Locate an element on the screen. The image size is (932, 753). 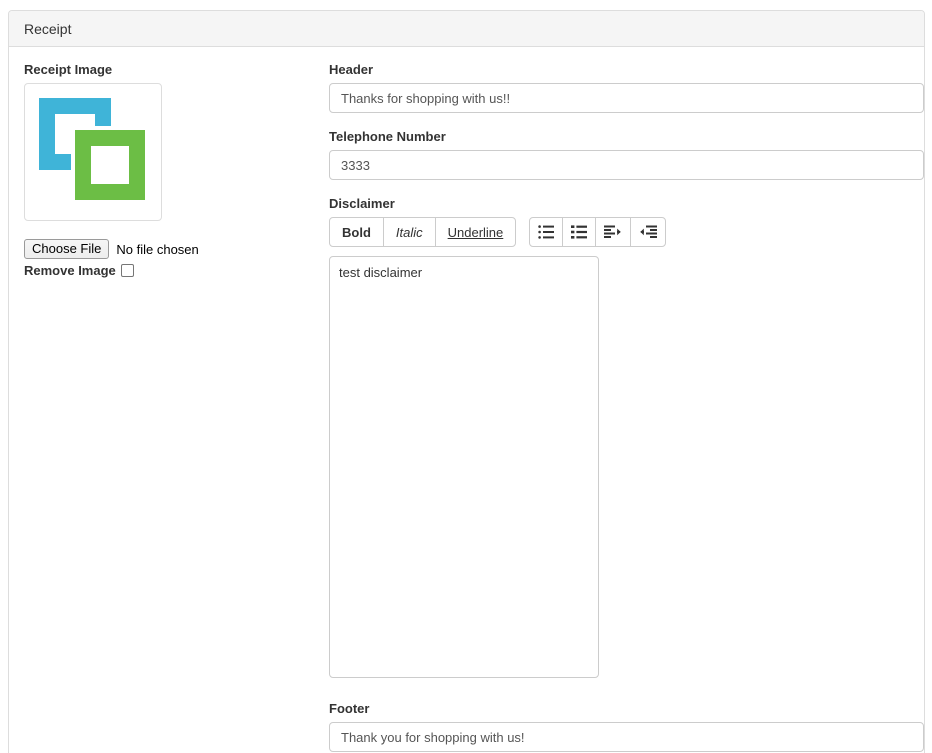
outdent-button is located at coordinates (648, 232).